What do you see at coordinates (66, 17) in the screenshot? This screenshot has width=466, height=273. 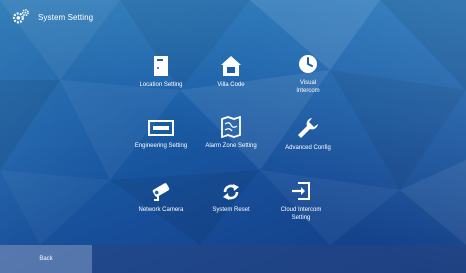 I see `page-title: System Setting` at bounding box center [66, 17].